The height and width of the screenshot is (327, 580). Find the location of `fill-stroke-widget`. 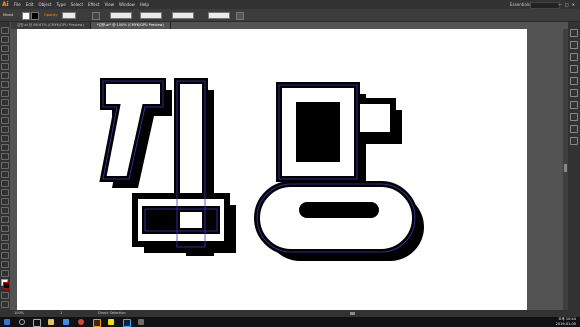

fill-stroke-widget is located at coordinates (5, 285).